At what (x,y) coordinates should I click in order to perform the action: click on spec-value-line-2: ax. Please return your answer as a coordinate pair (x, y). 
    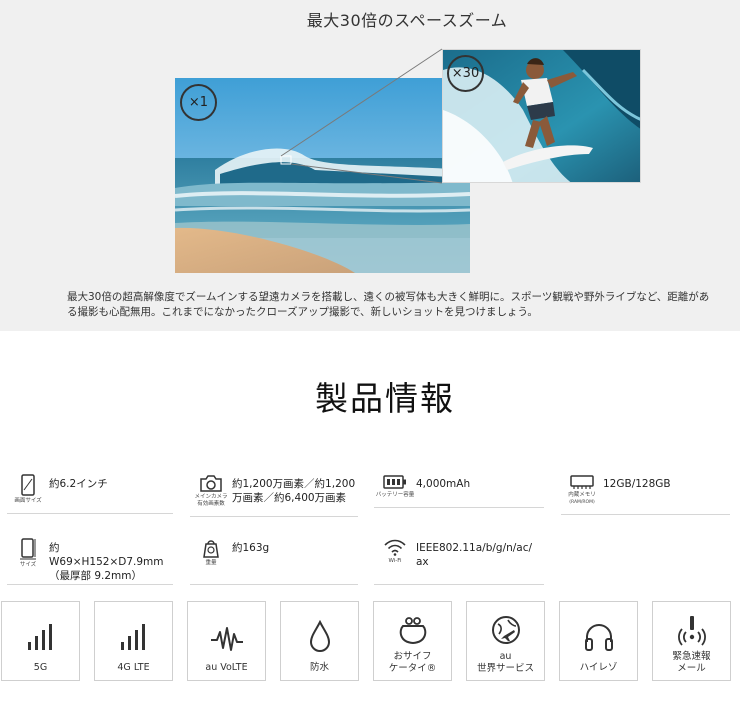
    Looking at the image, I should click on (422, 562).